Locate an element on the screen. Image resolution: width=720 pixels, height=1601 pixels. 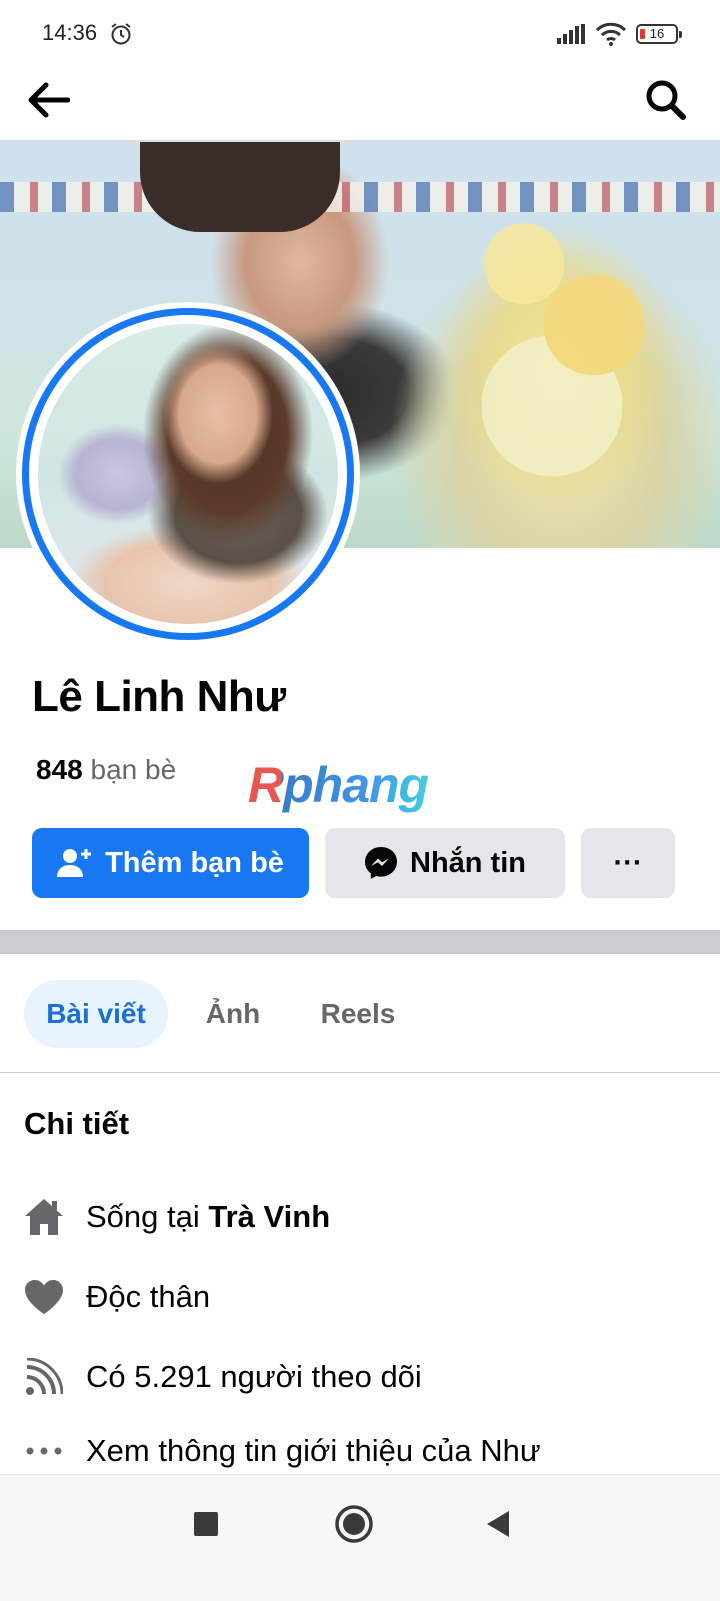
more-options-icon: ··· is located at coordinates (628, 862).